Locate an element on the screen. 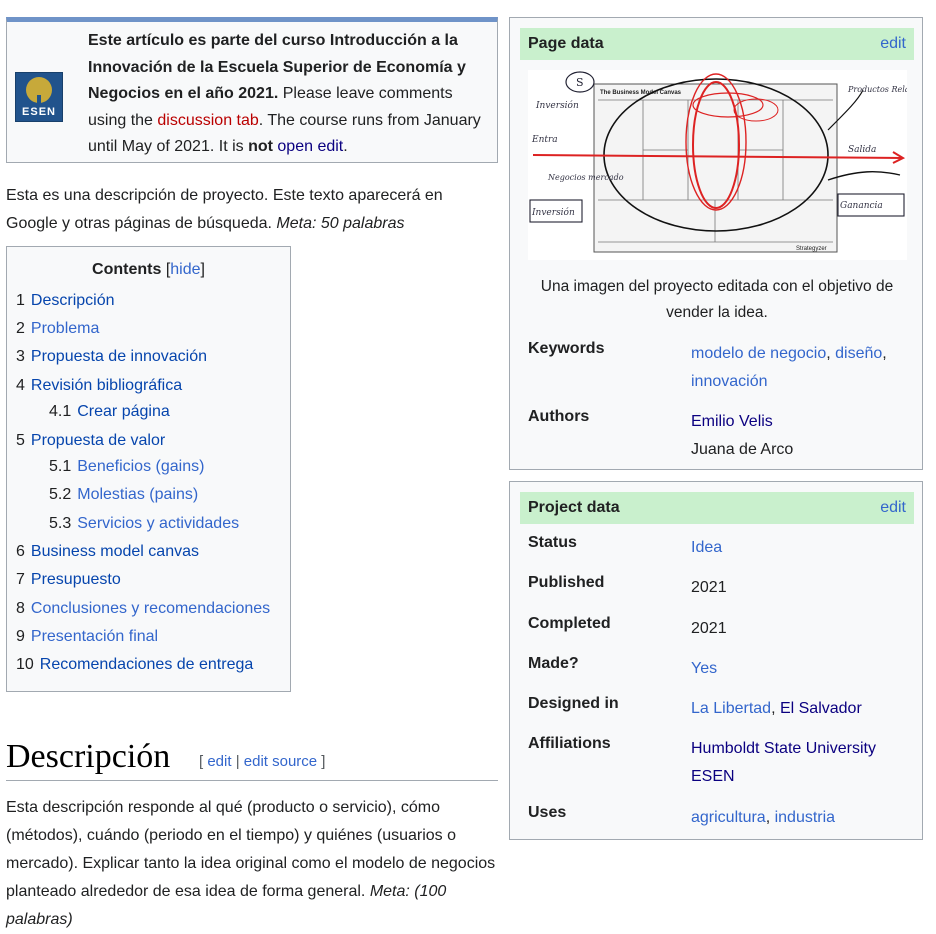 The image size is (936, 934). uses-label: Uses is located at coordinates (547, 812).